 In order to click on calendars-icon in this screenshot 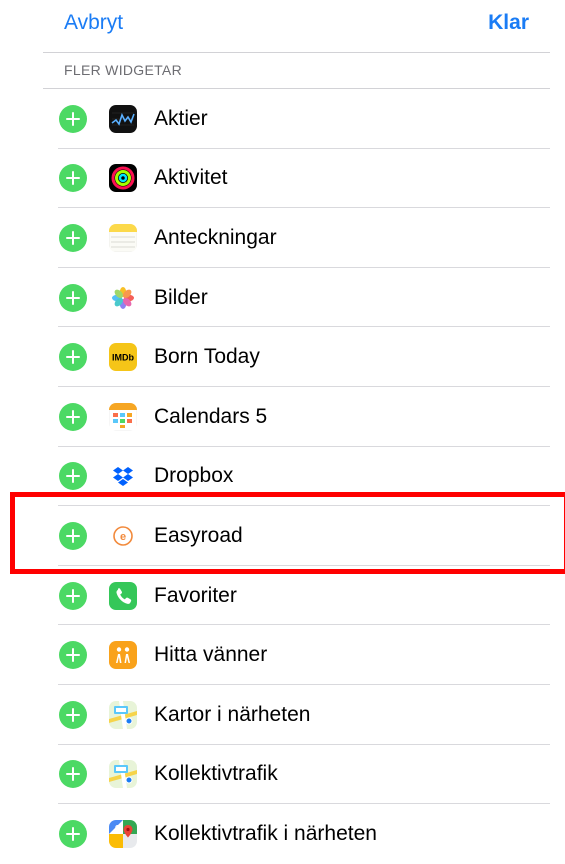, I will do `click(123, 416)`.